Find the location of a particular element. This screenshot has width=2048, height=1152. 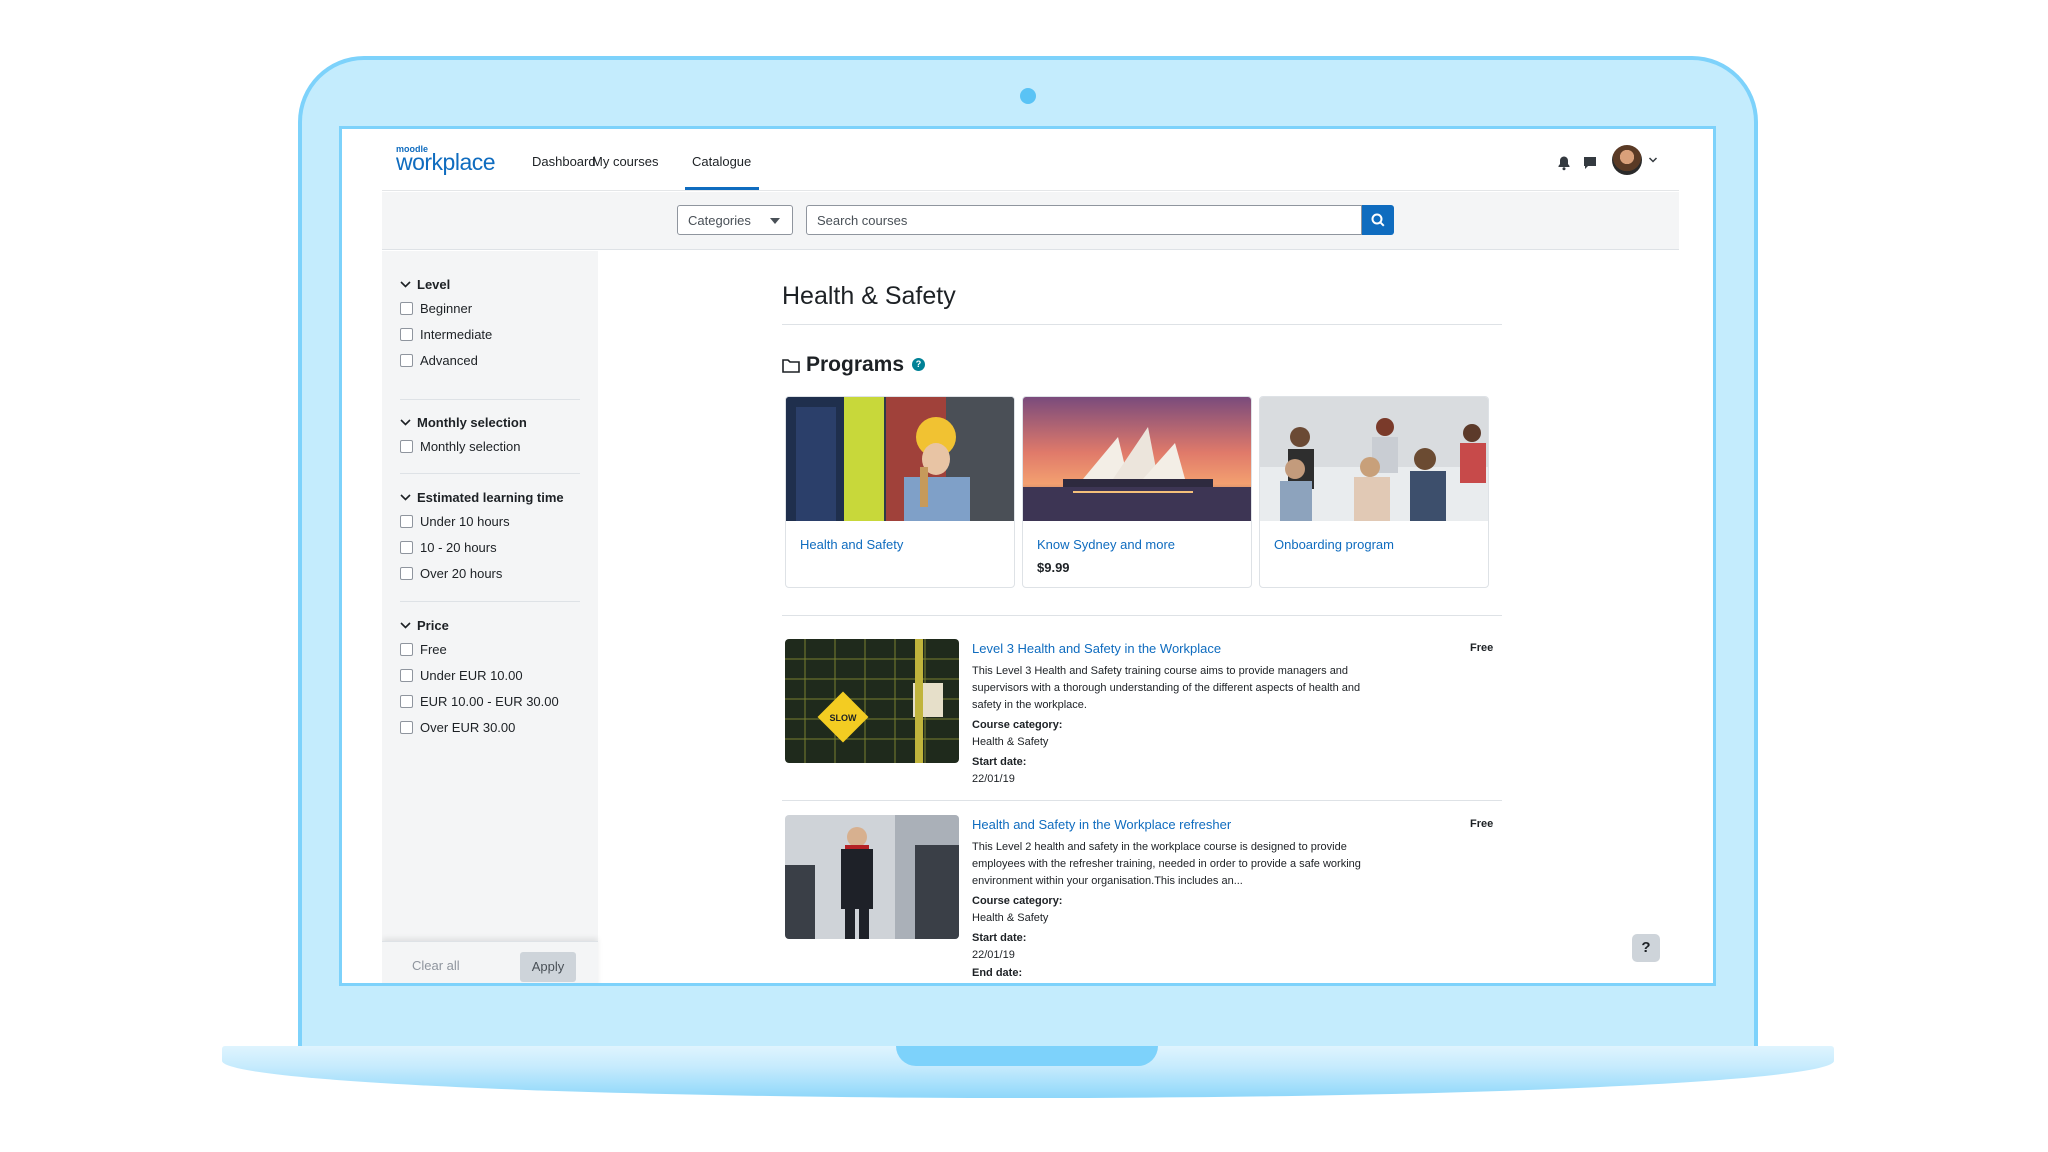

clear-all-button: Clear all is located at coordinates (436, 965).